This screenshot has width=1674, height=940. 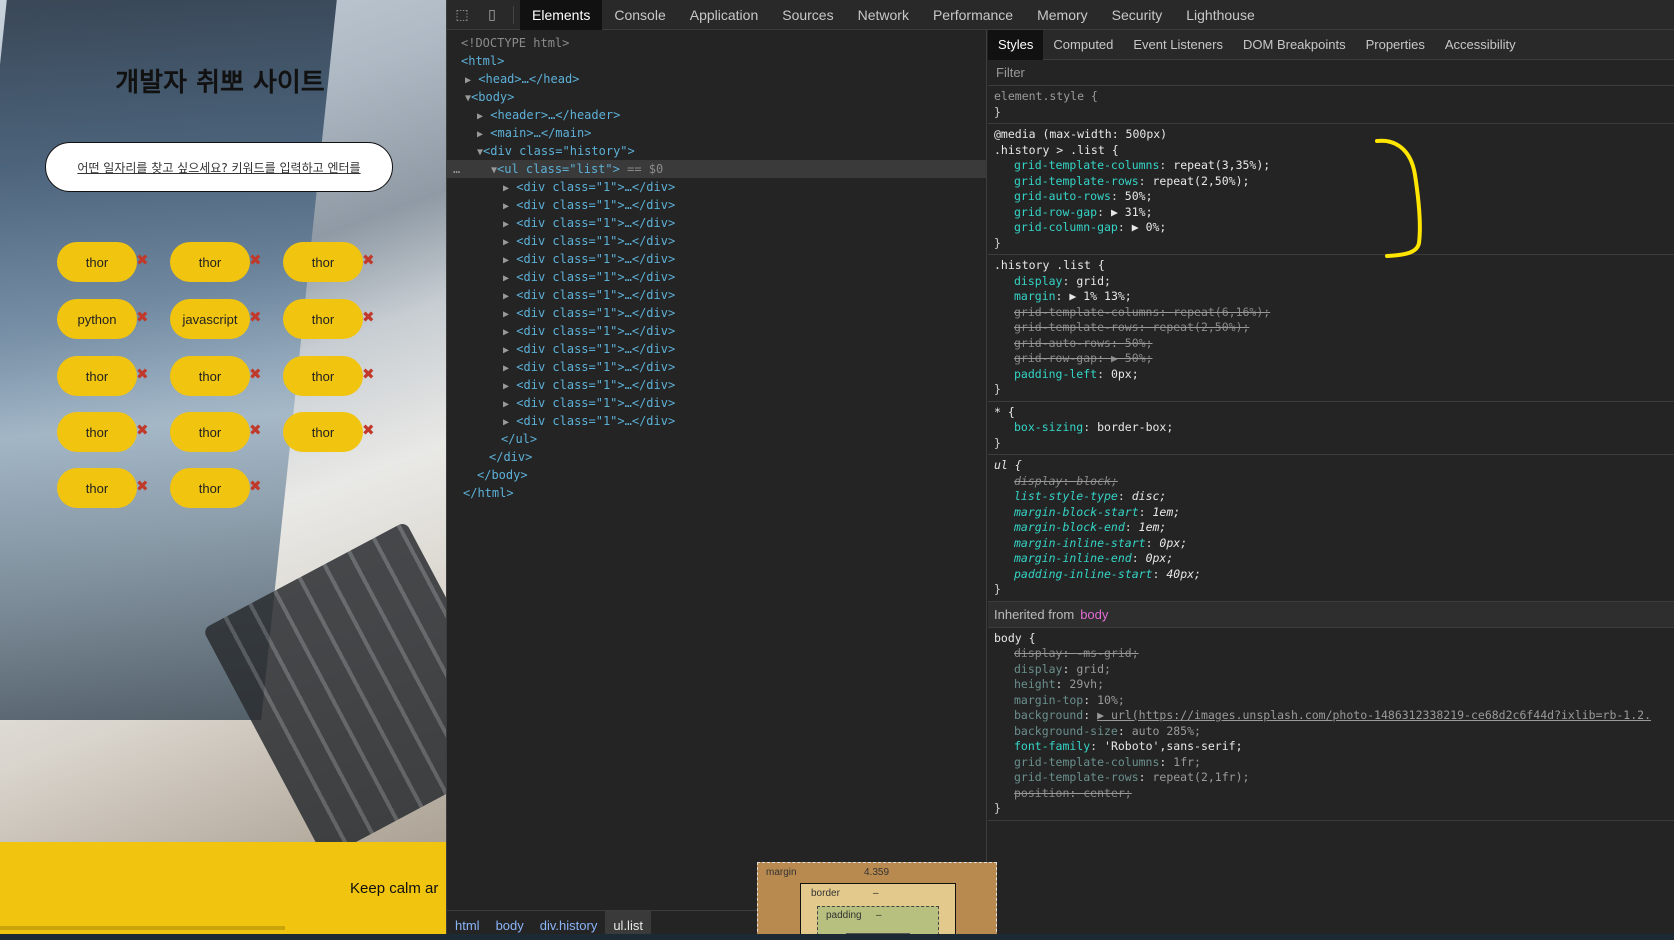 I want to click on rule-selector: * {, so click(x=1334, y=413).